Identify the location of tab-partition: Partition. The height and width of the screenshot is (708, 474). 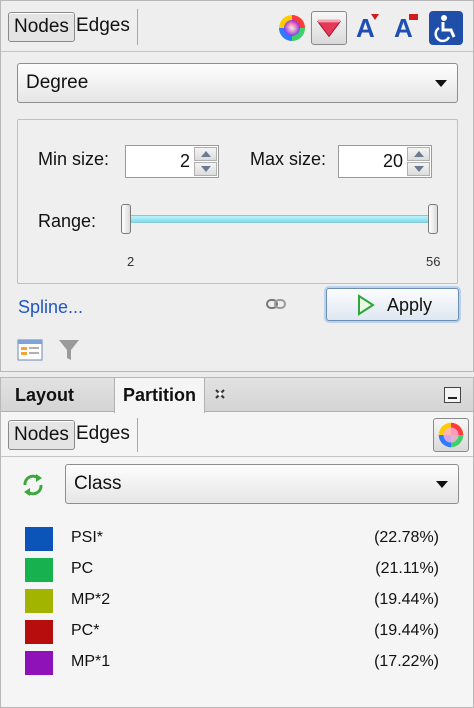
(160, 395).